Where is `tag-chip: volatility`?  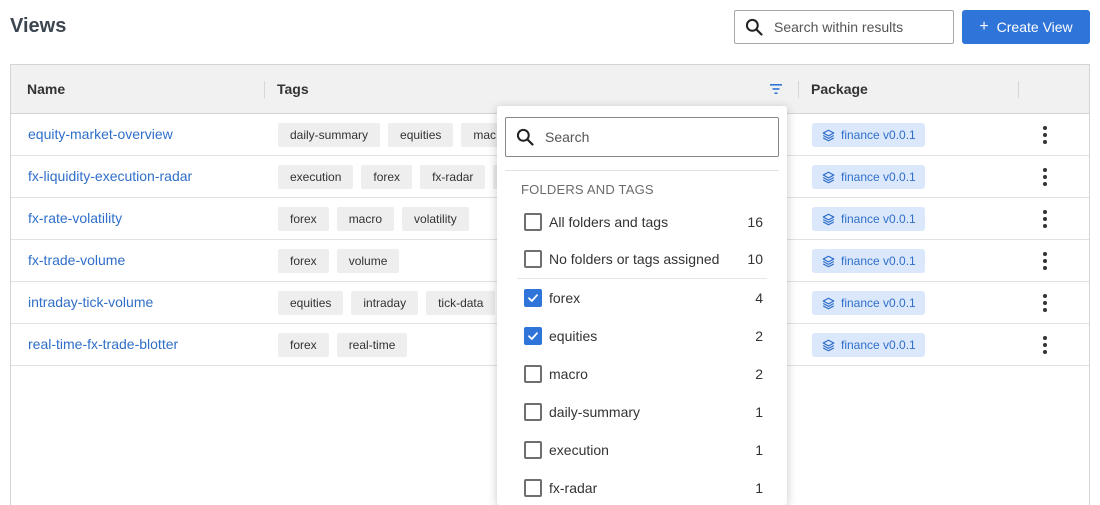 tag-chip: volatility is located at coordinates (435, 219).